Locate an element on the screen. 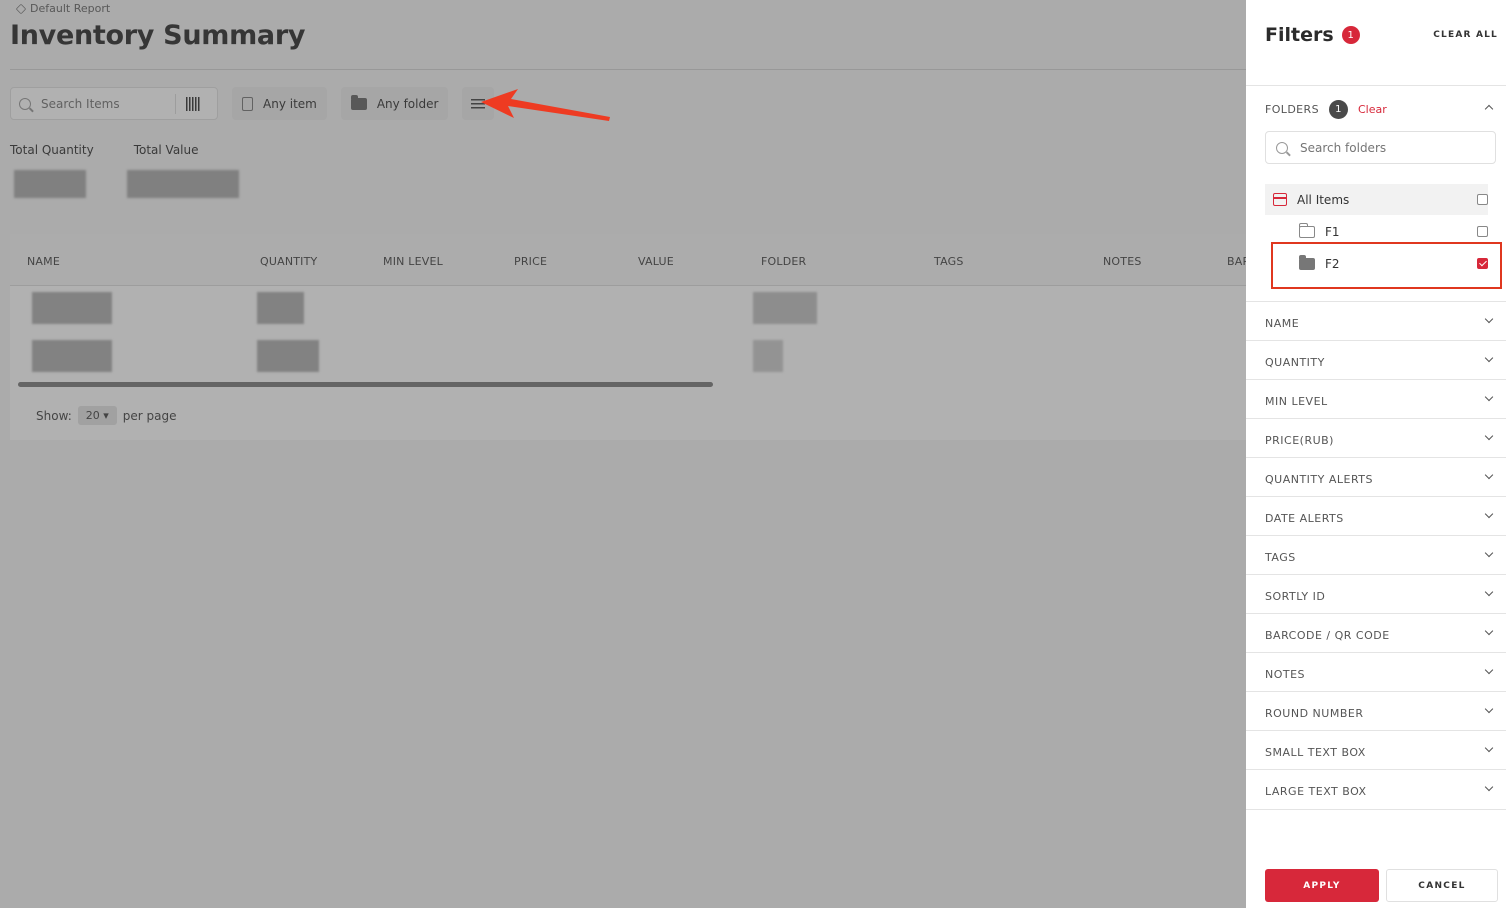 This screenshot has height=908, width=1506. filter-section-round-number: ROUND NUMBER is located at coordinates (1376, 710).